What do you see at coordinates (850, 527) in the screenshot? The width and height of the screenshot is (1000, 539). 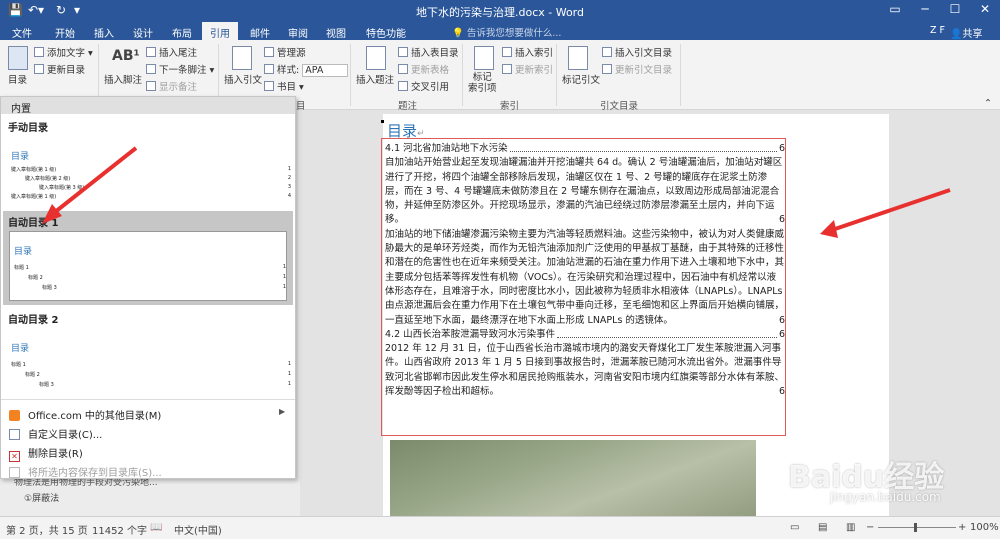 I see `web-layout-icon: ▥` at bounding box center [850, 527].